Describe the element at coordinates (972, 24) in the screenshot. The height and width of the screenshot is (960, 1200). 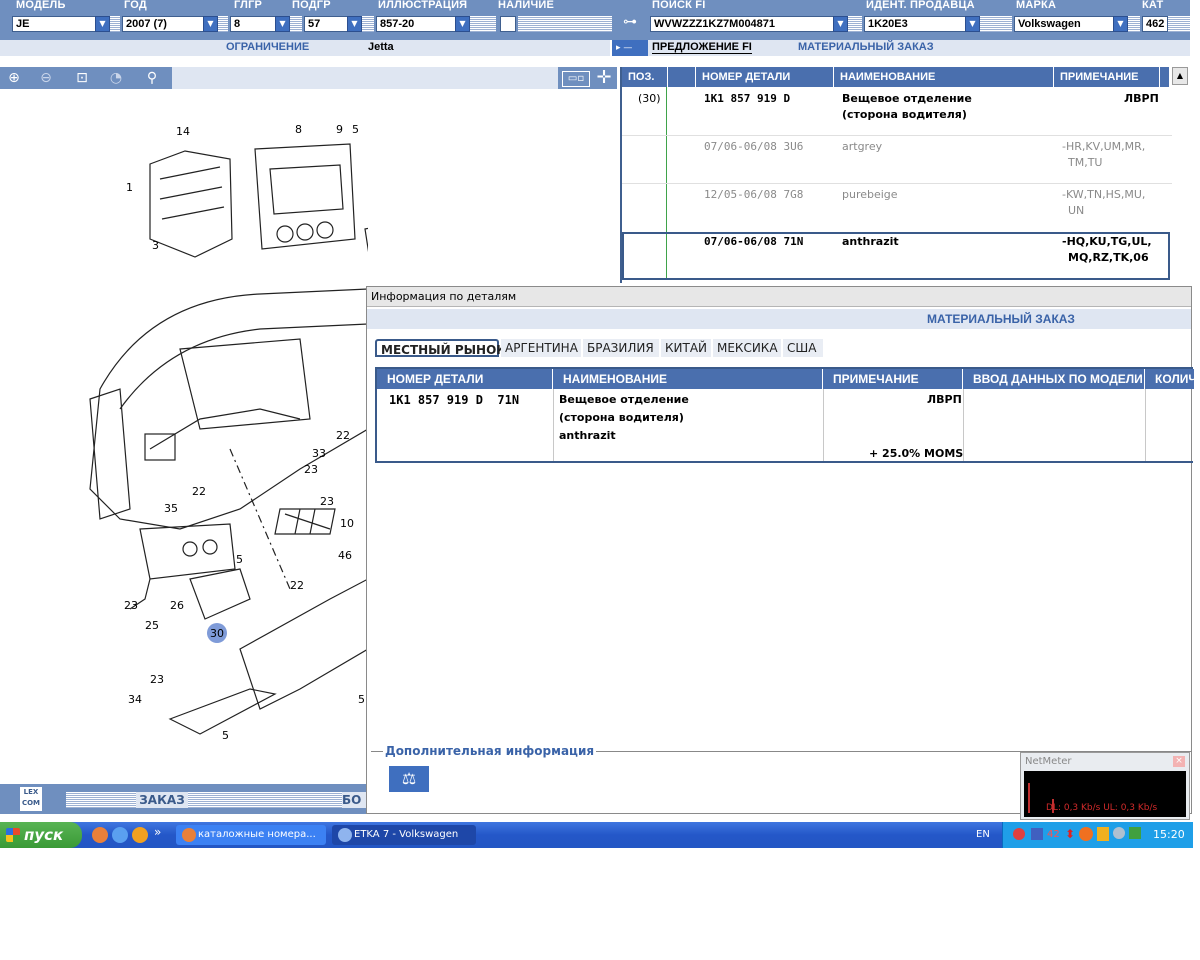
I see `dealer-dropdown-icon: ▼` at that location.